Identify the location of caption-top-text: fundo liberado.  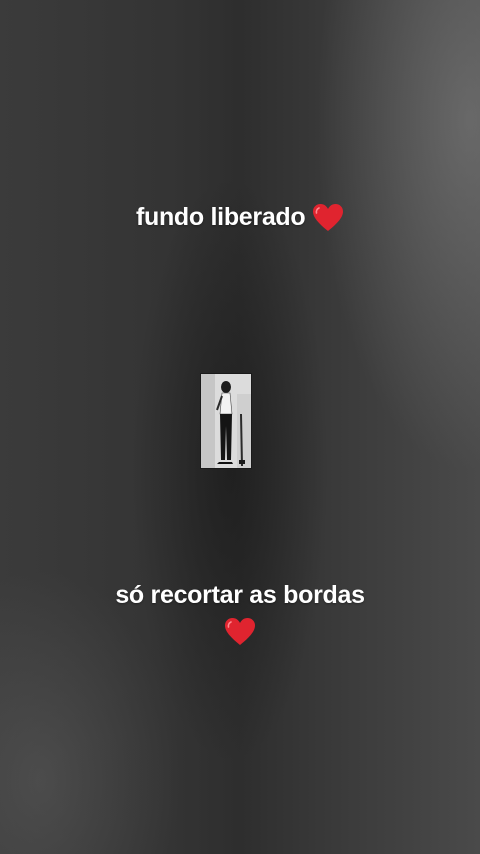
(220, 217).